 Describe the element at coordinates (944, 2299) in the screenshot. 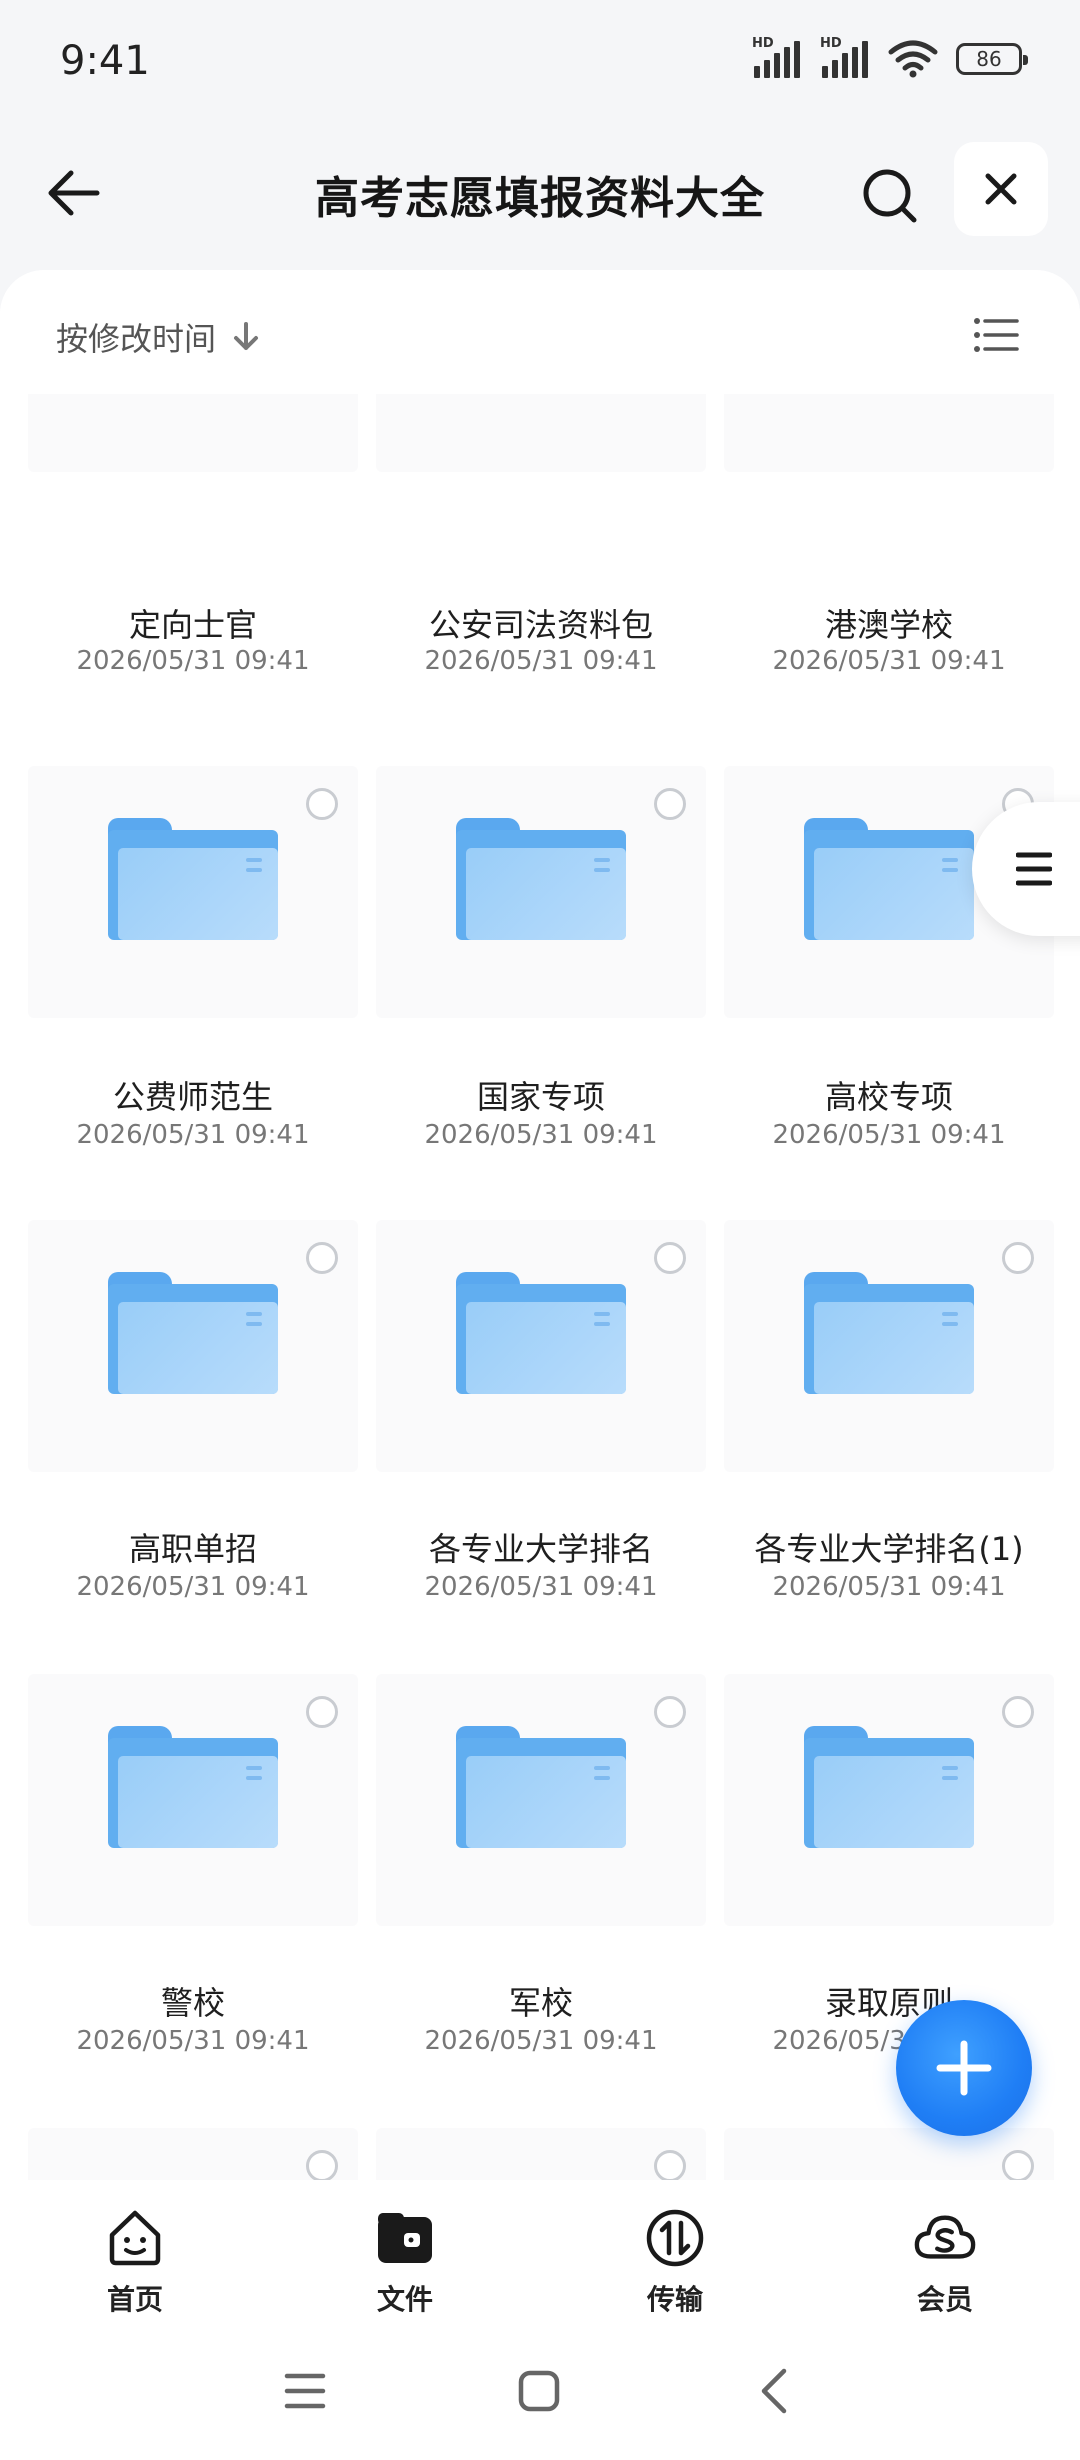

I see `nav-member-label: 会员` at that location.